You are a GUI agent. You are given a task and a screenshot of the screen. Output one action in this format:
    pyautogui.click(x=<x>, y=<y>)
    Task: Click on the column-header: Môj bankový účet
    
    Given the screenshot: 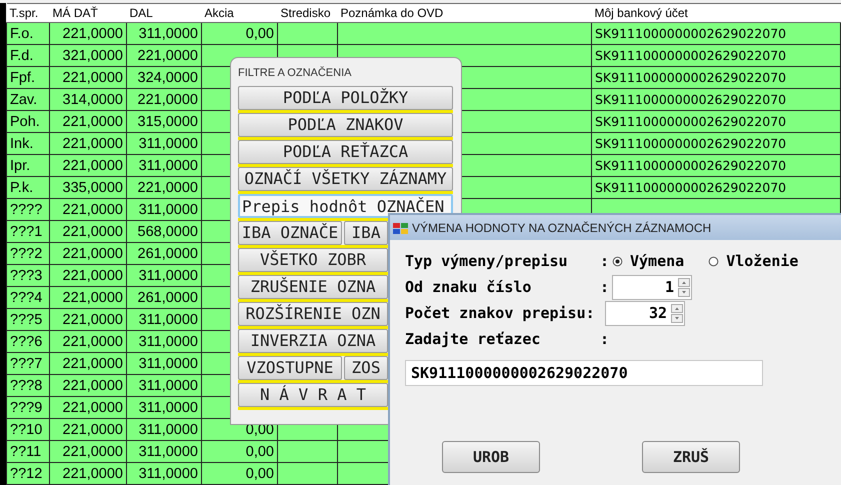 What is the action you would take?
    pyautogui.click(x=716, y=13)
    